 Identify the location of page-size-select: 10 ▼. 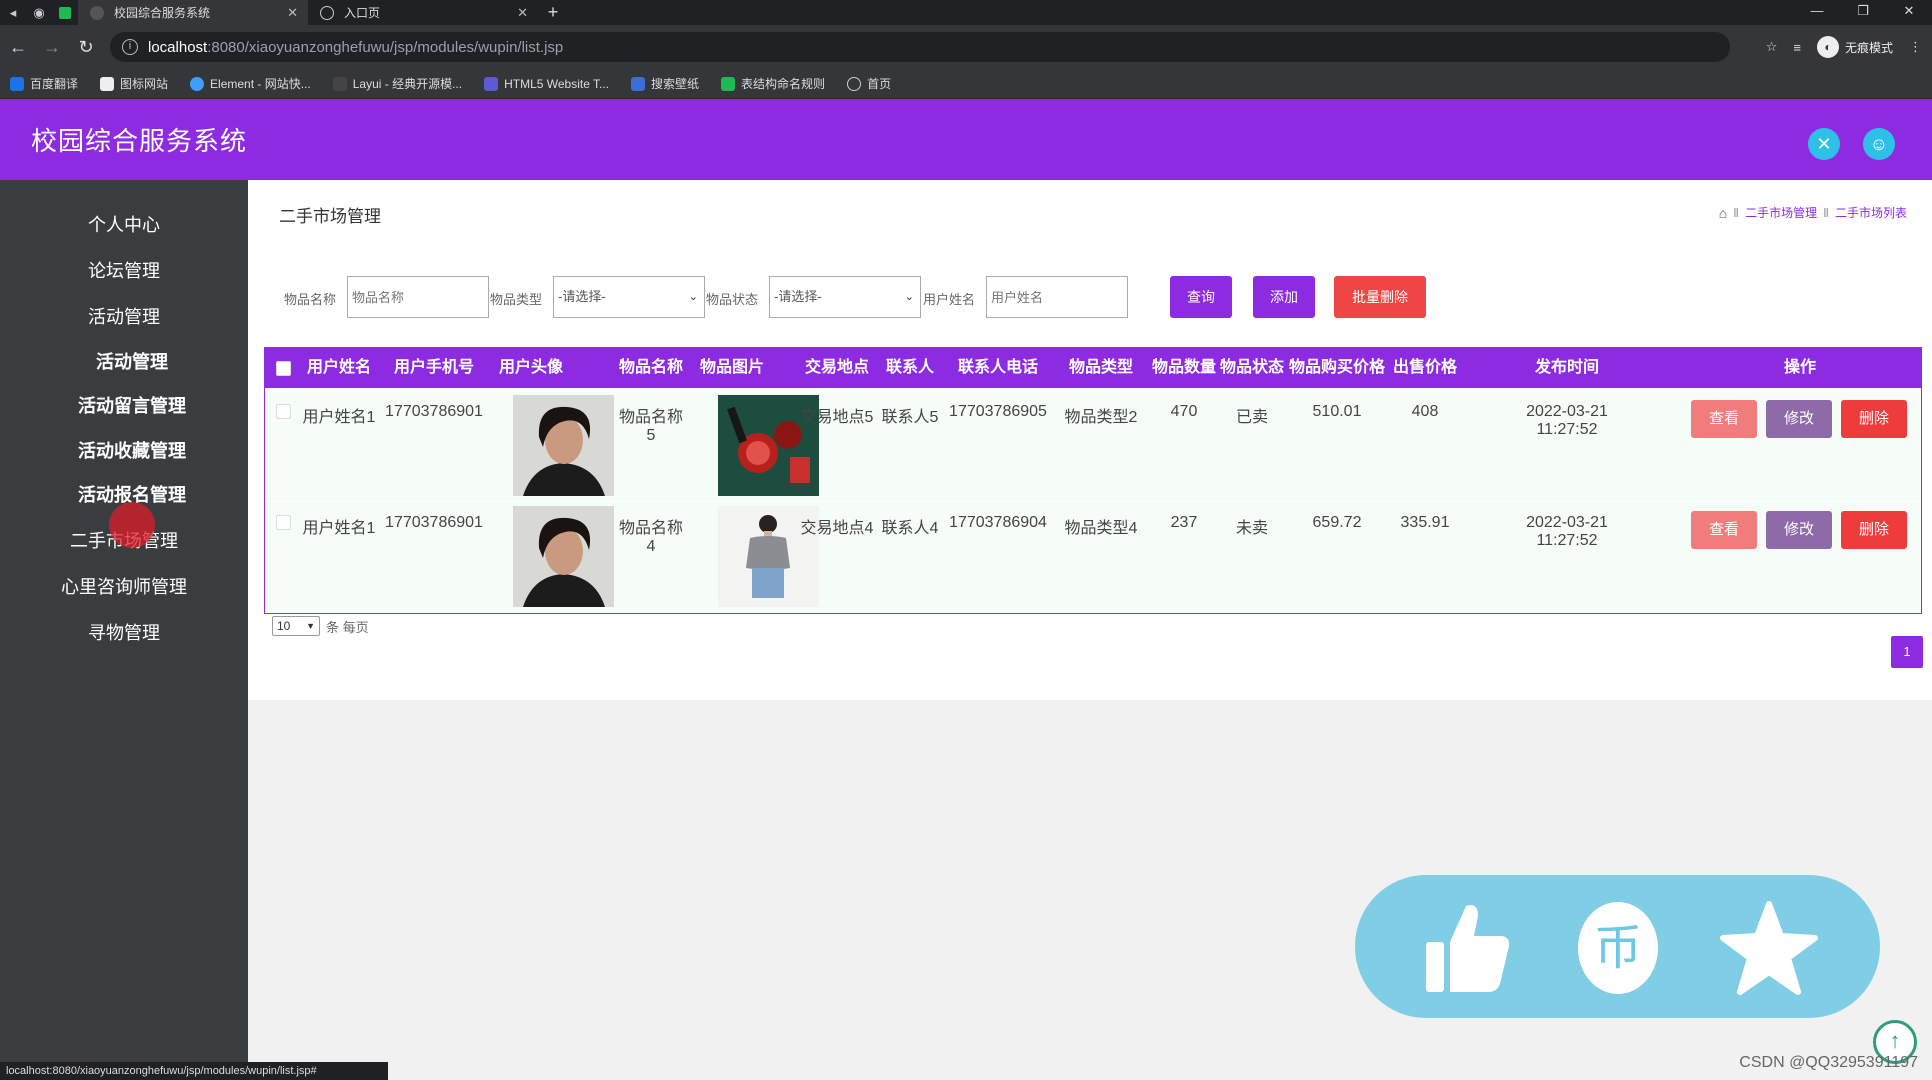
(296, 626).